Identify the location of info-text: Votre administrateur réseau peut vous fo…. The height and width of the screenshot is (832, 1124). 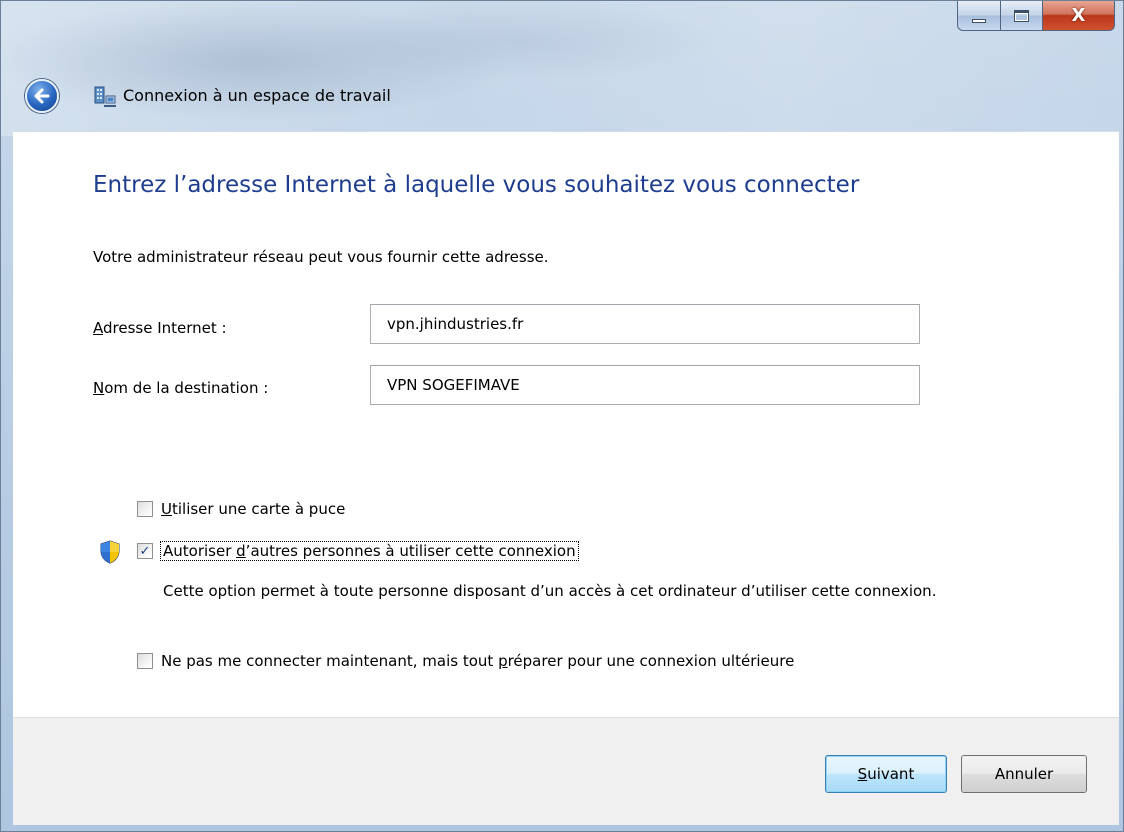
(321, 257).